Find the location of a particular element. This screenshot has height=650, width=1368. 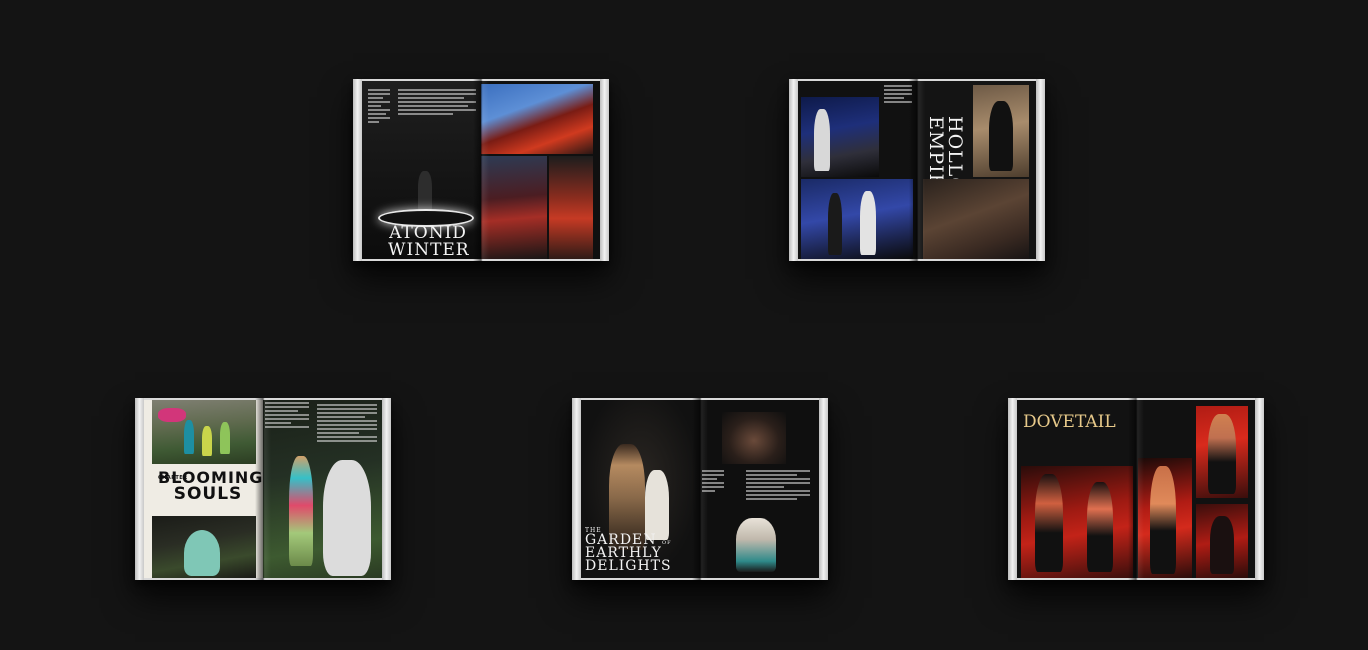

left-page: CHAPTER BLOOMING SOULS is located at coordinates (203, 489).